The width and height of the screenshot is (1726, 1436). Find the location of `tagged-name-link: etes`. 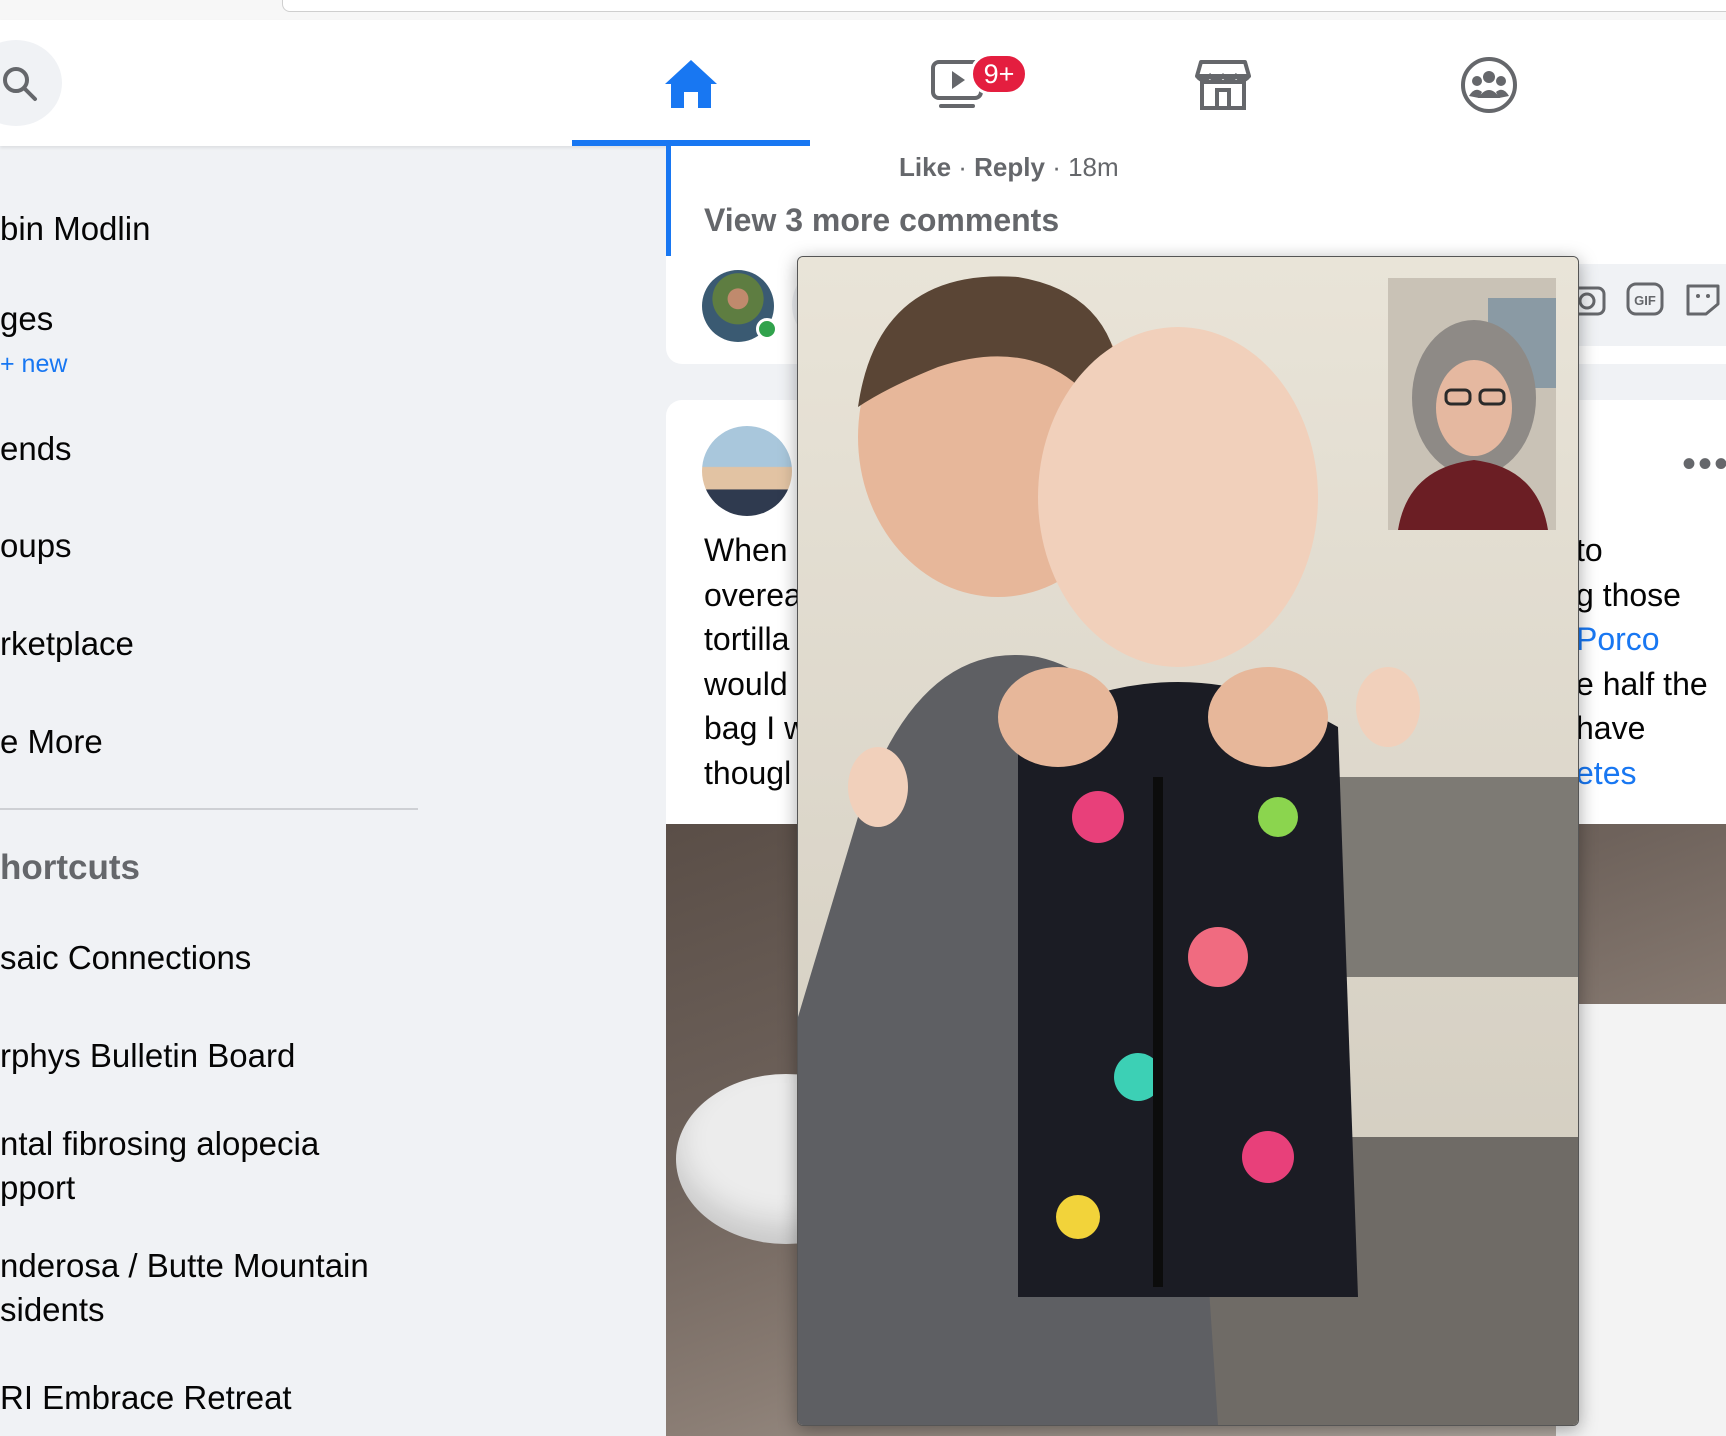

tagged-name-link: etes is located at coordinates (1606, 773).